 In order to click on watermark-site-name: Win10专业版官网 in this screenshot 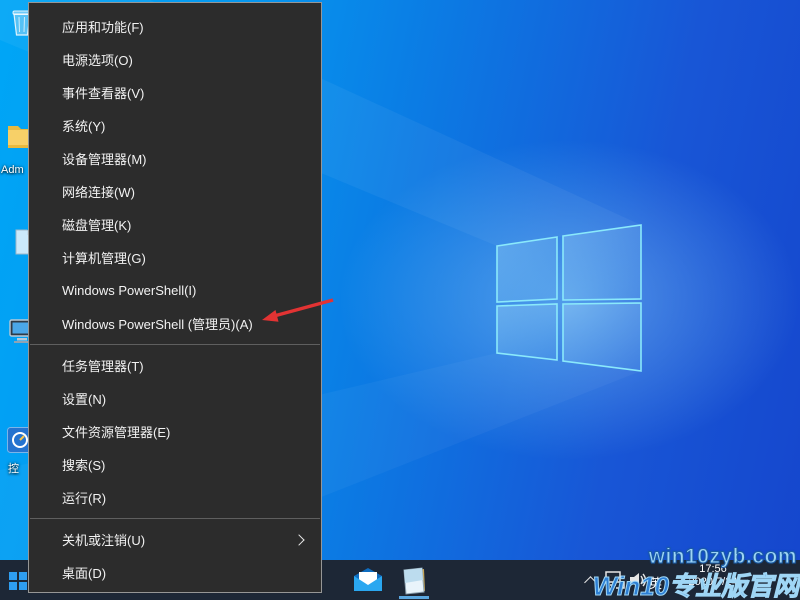, I will do `click(695, 585)`.